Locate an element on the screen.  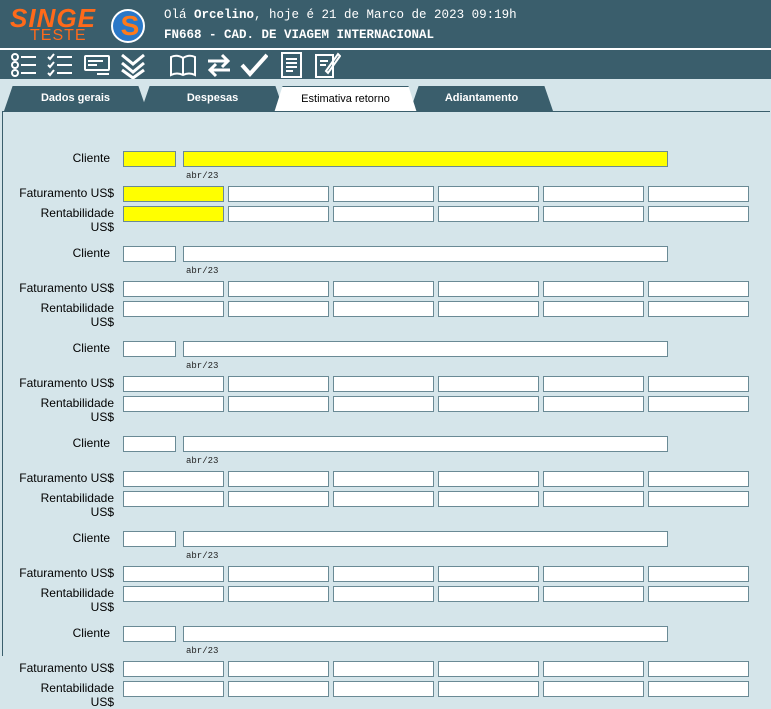
rentabilidade-label: Rentabilidade is located at coordinates (77, 403).